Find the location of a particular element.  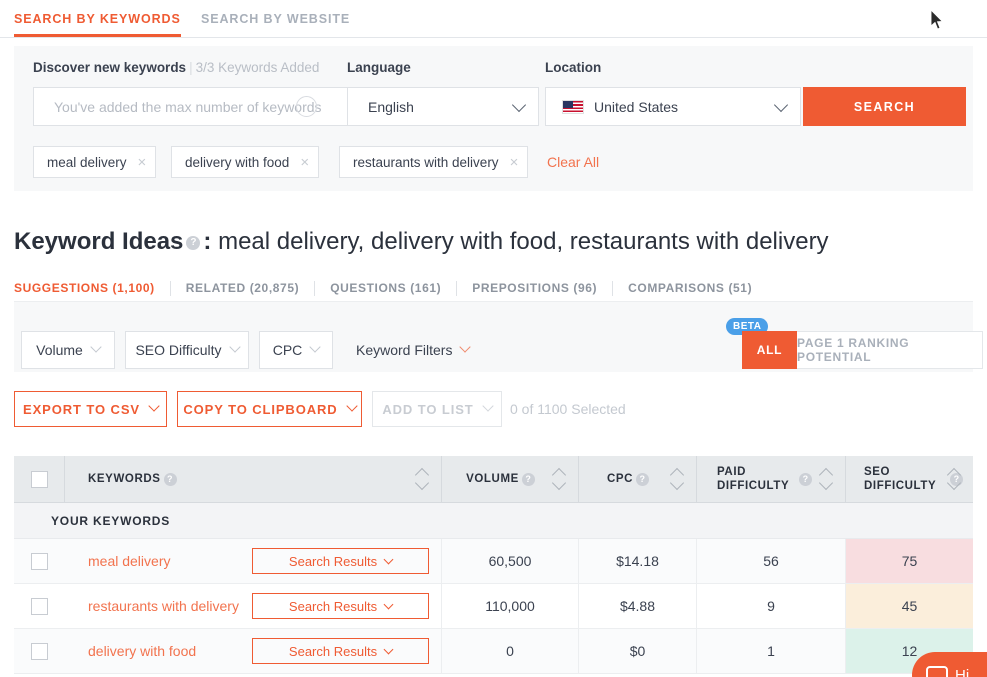

tab-comparisons: COMPARISONS (51) is located at coordinates (690, 288).